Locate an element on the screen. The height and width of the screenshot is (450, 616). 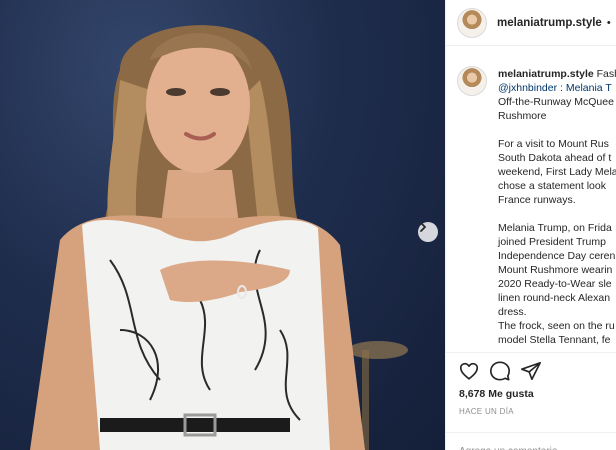
caption-text: Rushmore is located at coordinates (522, 116).